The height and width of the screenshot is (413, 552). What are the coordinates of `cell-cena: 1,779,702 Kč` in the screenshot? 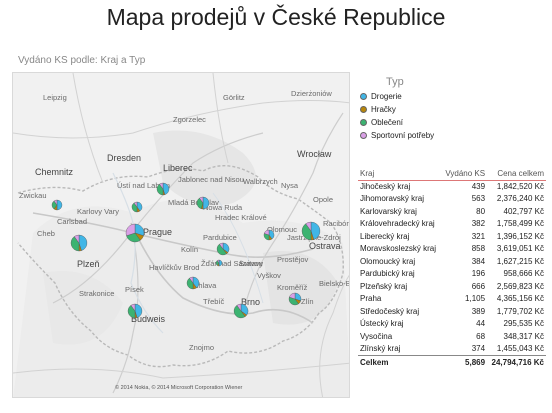 It's located at (520, 311).